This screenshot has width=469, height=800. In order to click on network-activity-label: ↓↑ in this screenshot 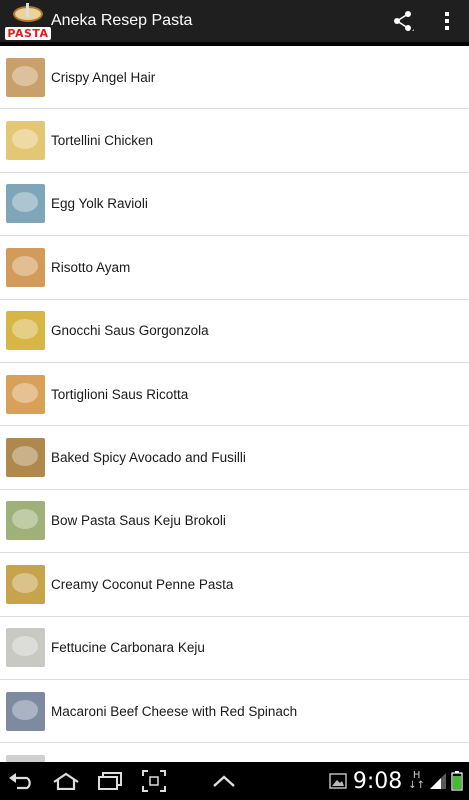, I will do `click(416, 785)`.